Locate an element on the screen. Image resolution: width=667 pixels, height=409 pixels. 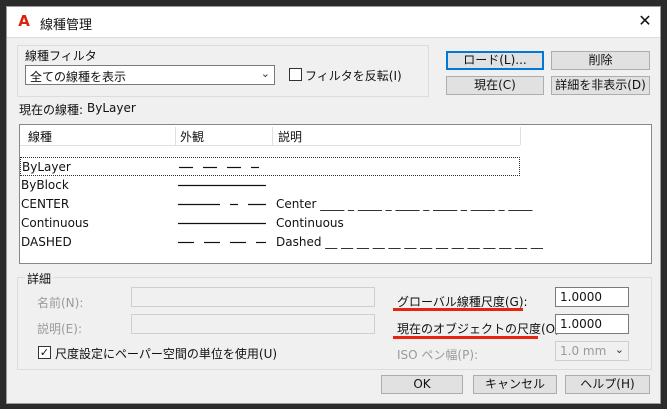
object-scale-label: 現在のオブジェクトの尺度(O): is located at coordinates (480, 329).